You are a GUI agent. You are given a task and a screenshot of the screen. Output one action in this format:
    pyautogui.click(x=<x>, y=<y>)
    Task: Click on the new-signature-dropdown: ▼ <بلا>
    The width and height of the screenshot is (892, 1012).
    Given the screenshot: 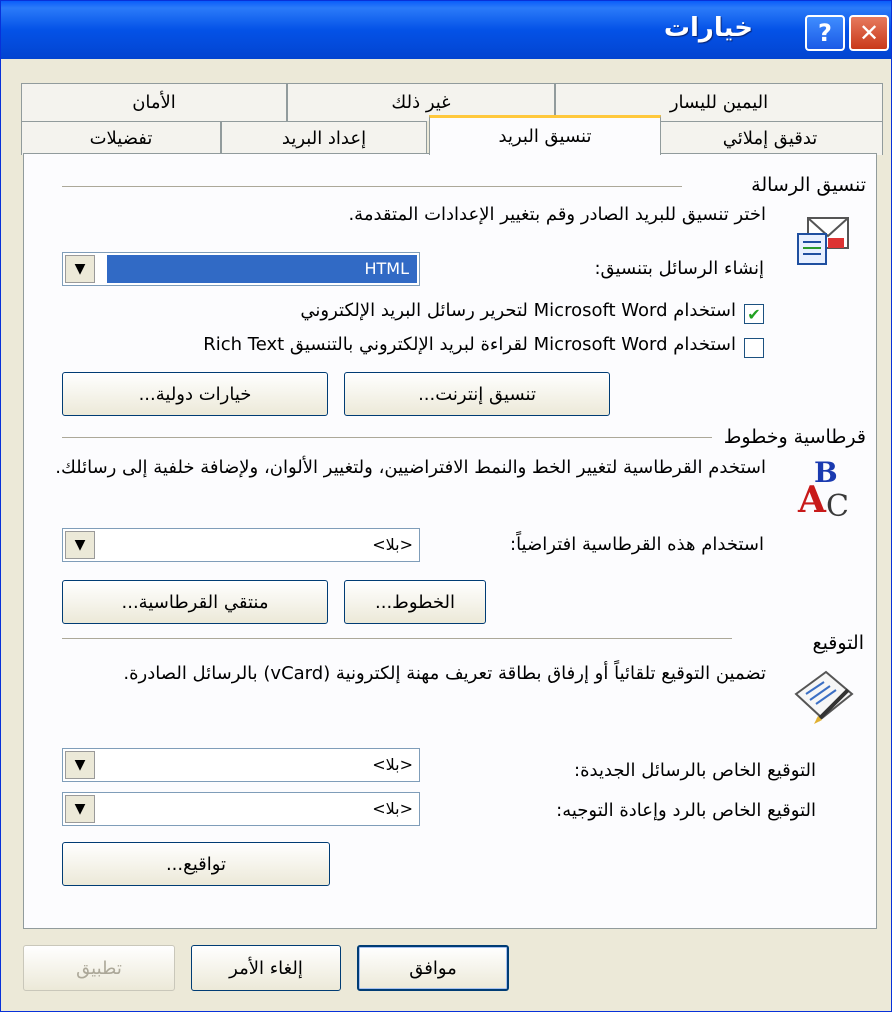 What is the action you would take?
    pyautogui.click(x=241, y=765)
    